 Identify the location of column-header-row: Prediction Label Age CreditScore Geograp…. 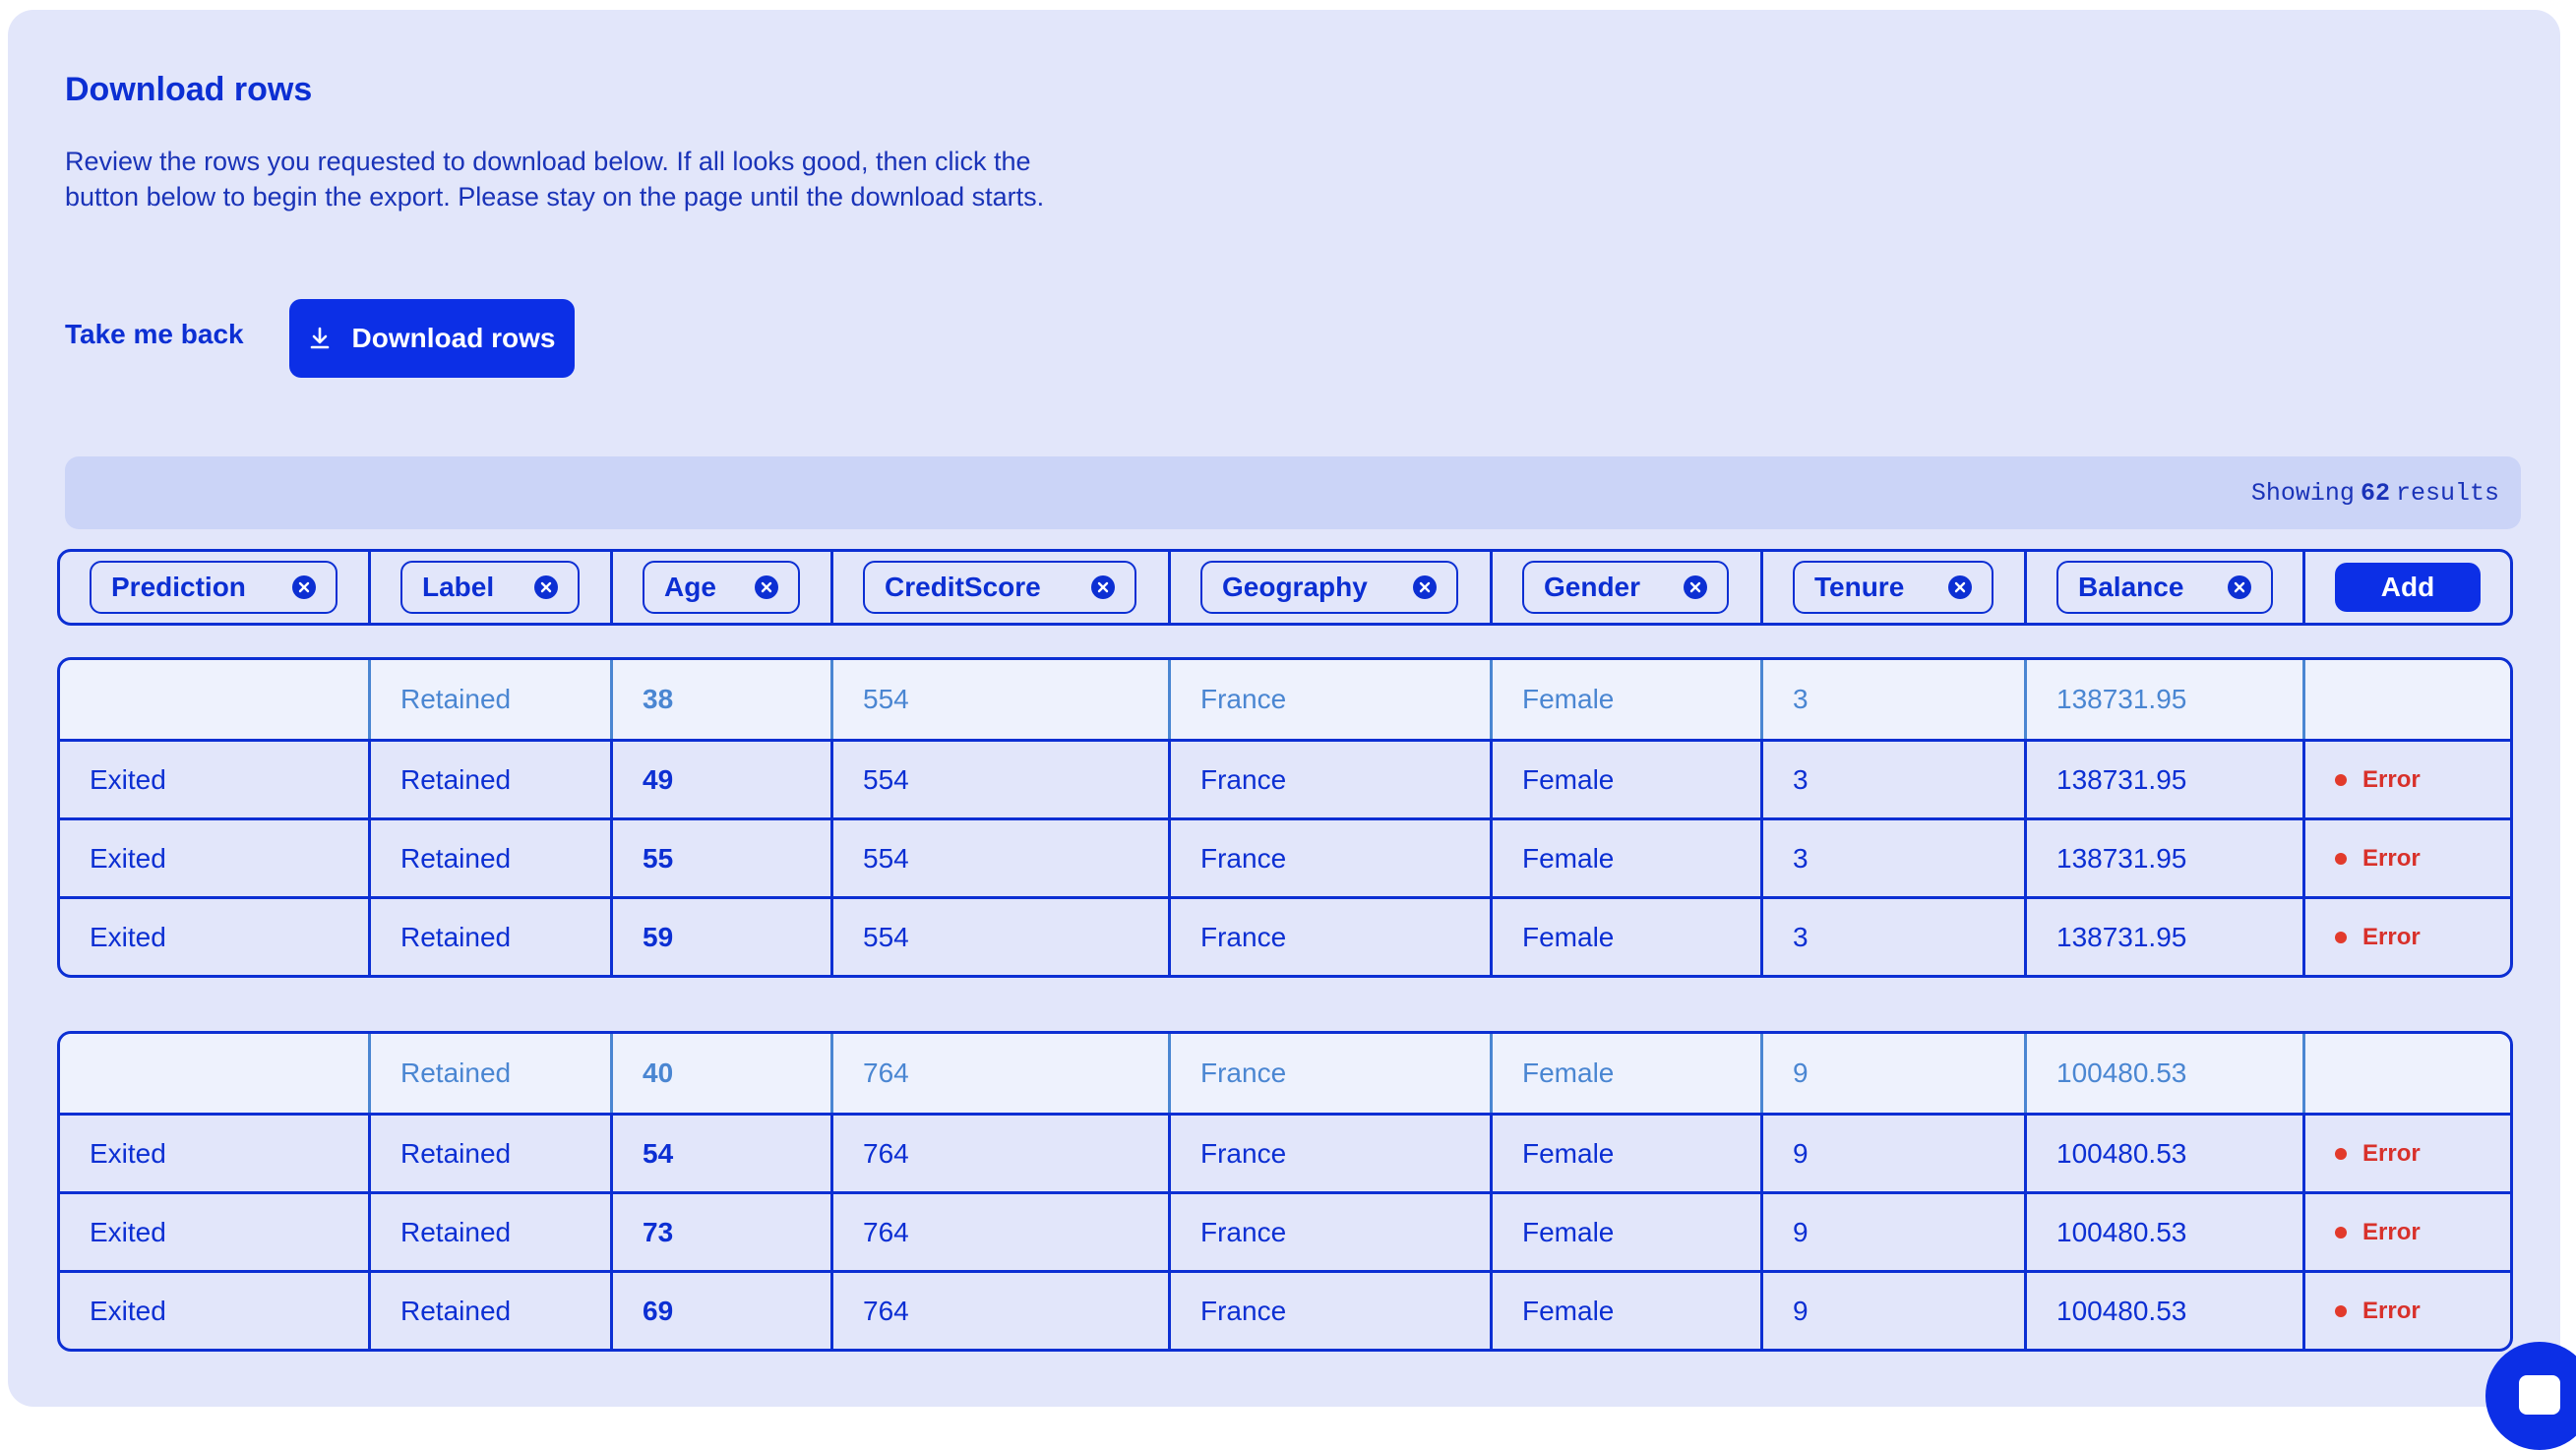
(1285, 587).